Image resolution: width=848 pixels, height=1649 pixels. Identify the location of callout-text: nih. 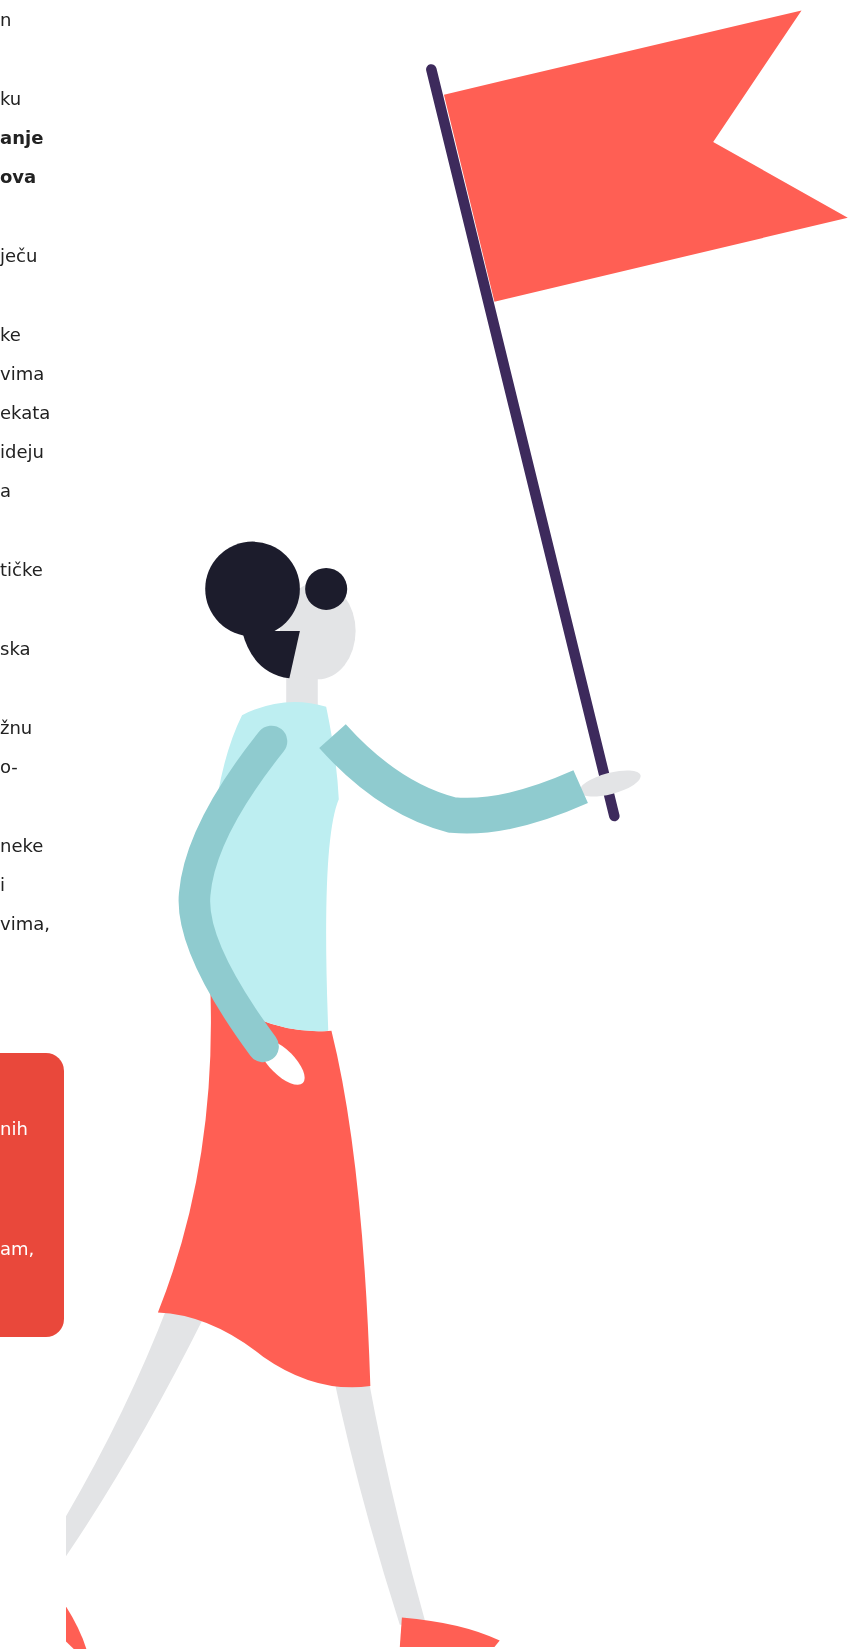
(14, 1129).